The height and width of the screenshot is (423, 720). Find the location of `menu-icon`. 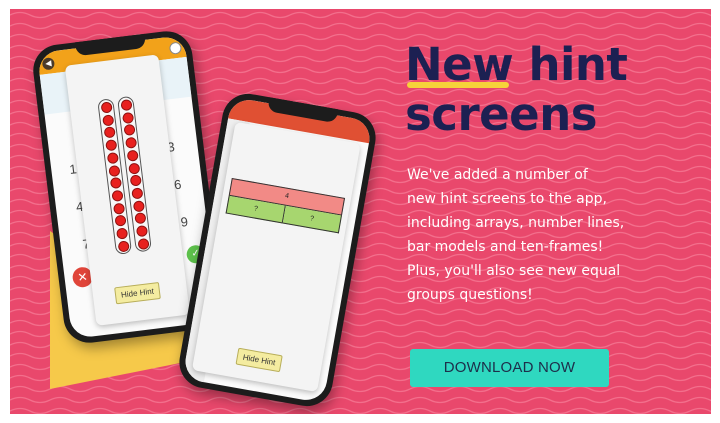

menu-icon is located at coordinates (175, 48).